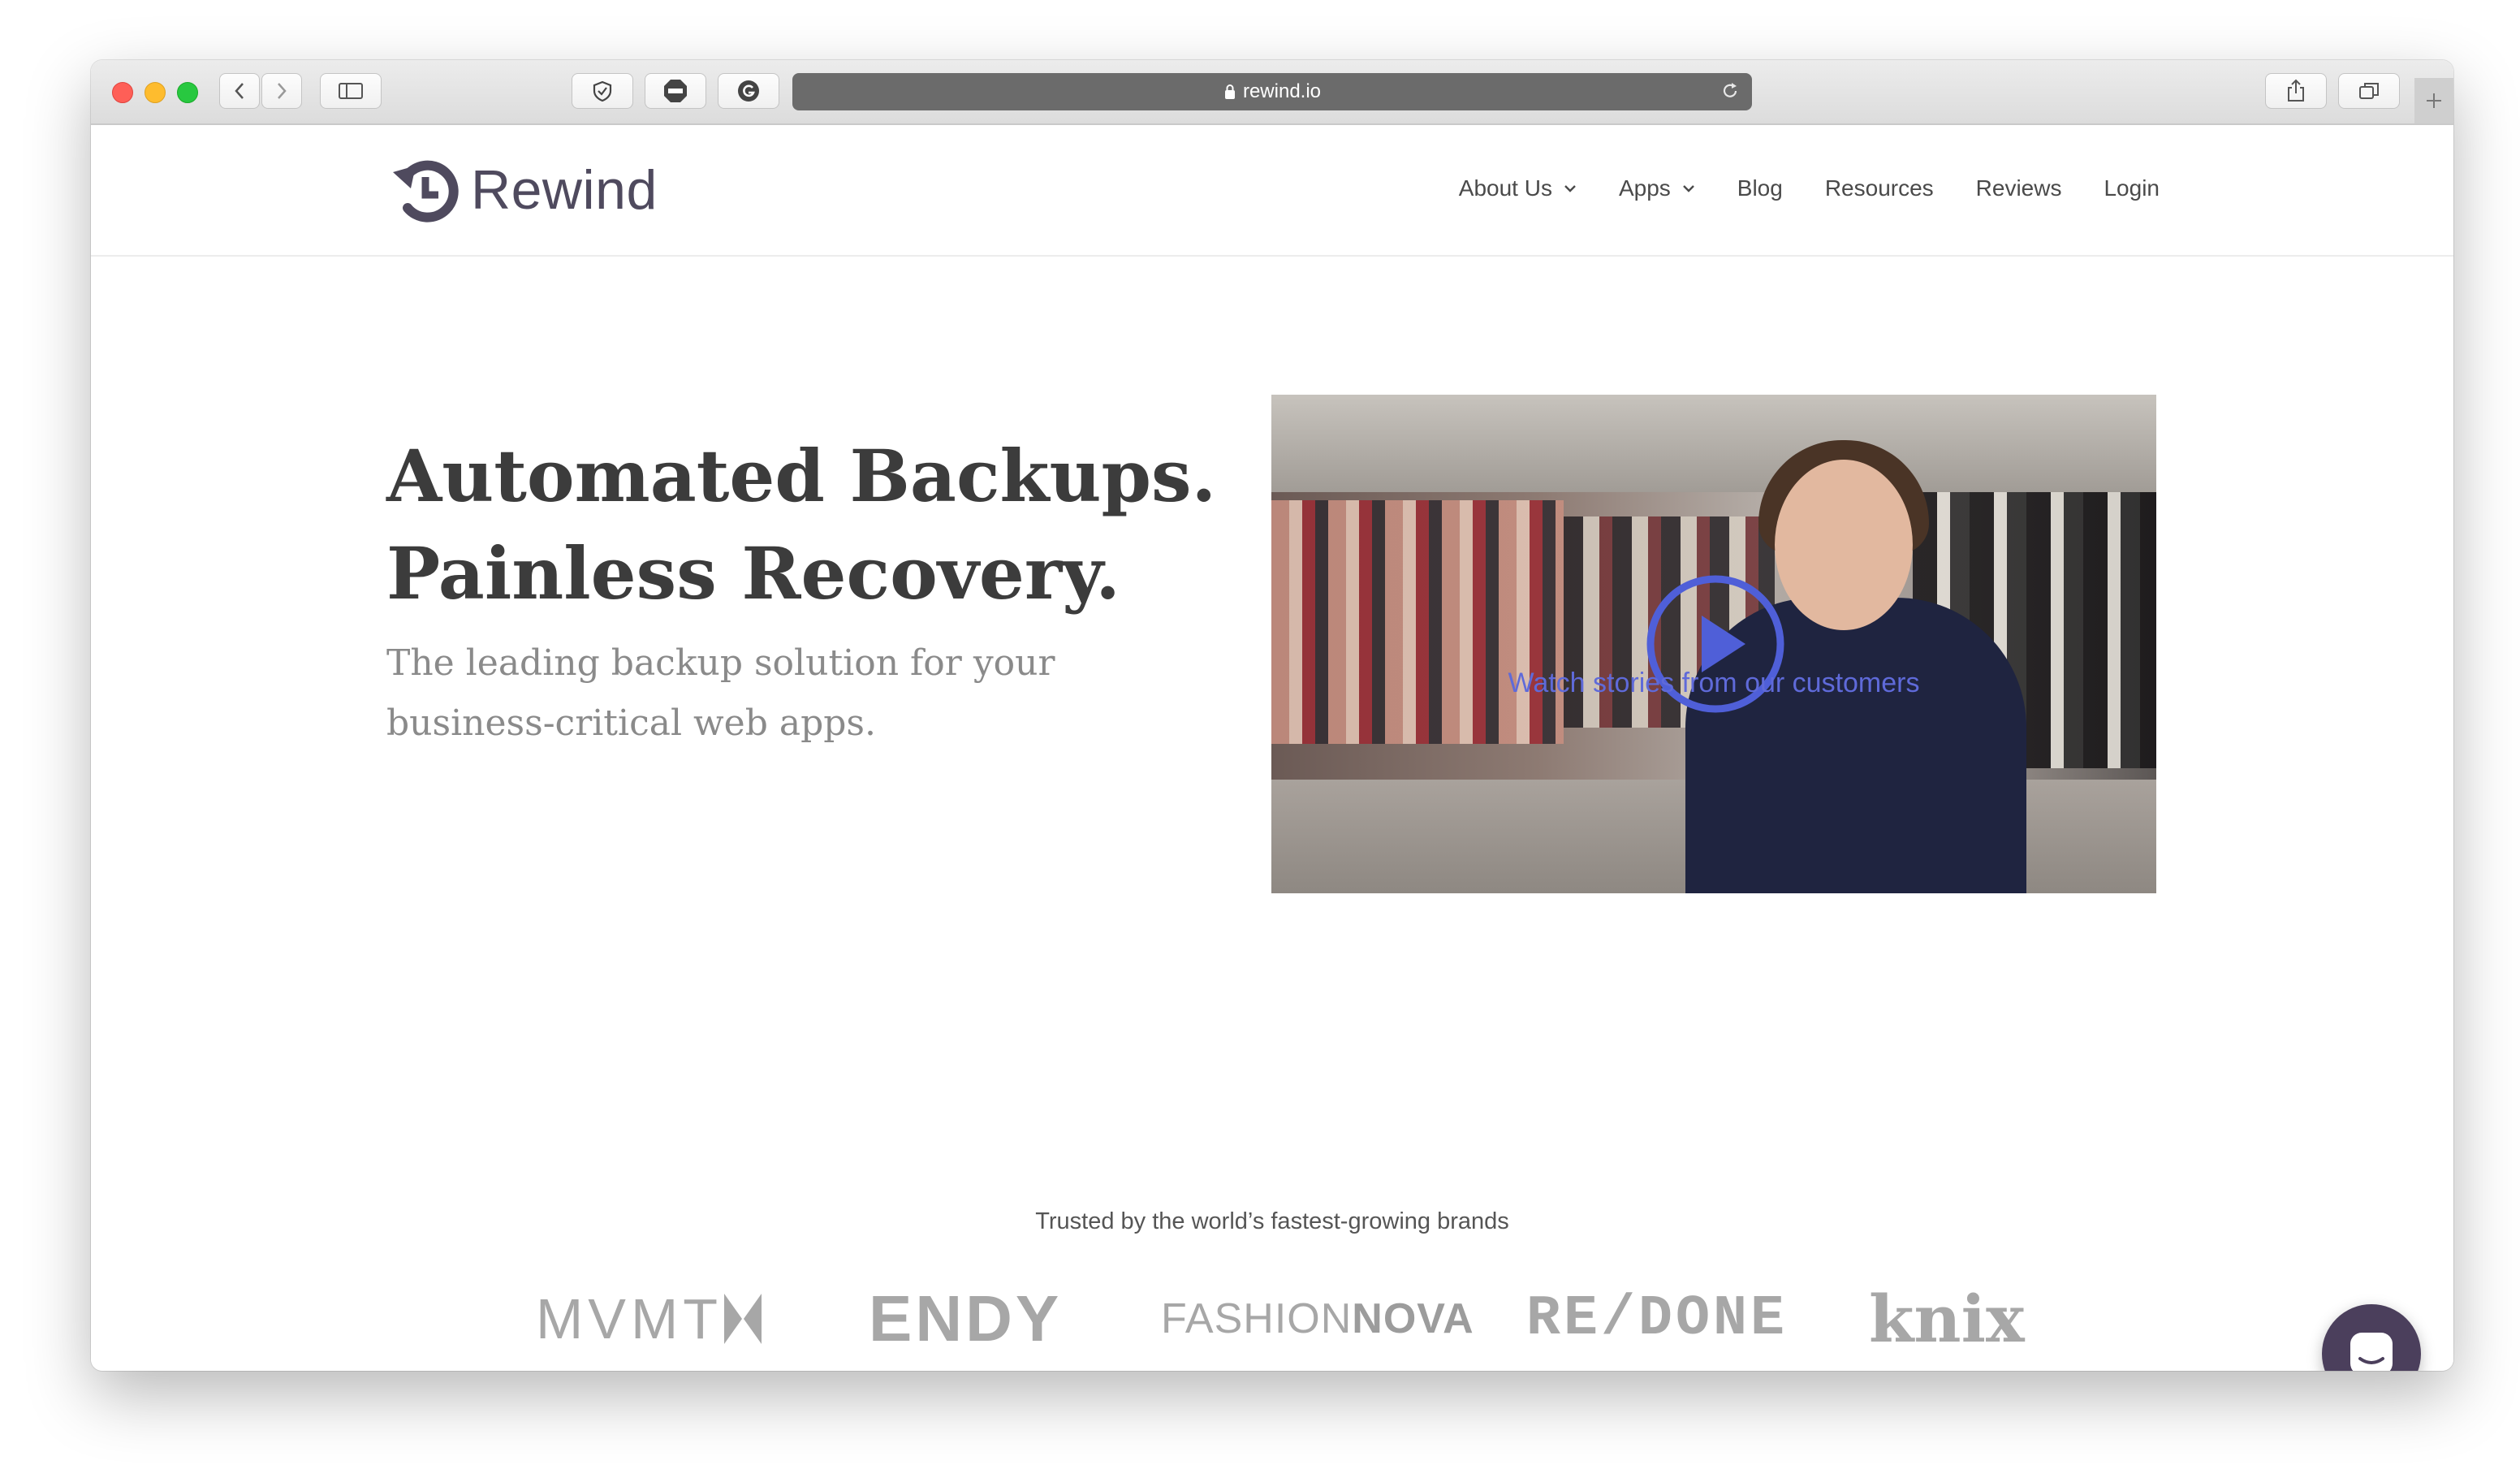 The height and width of the screenshot is (1478, 2520). I want to click on nav-blog-label: Blog, so click(1760, 188).